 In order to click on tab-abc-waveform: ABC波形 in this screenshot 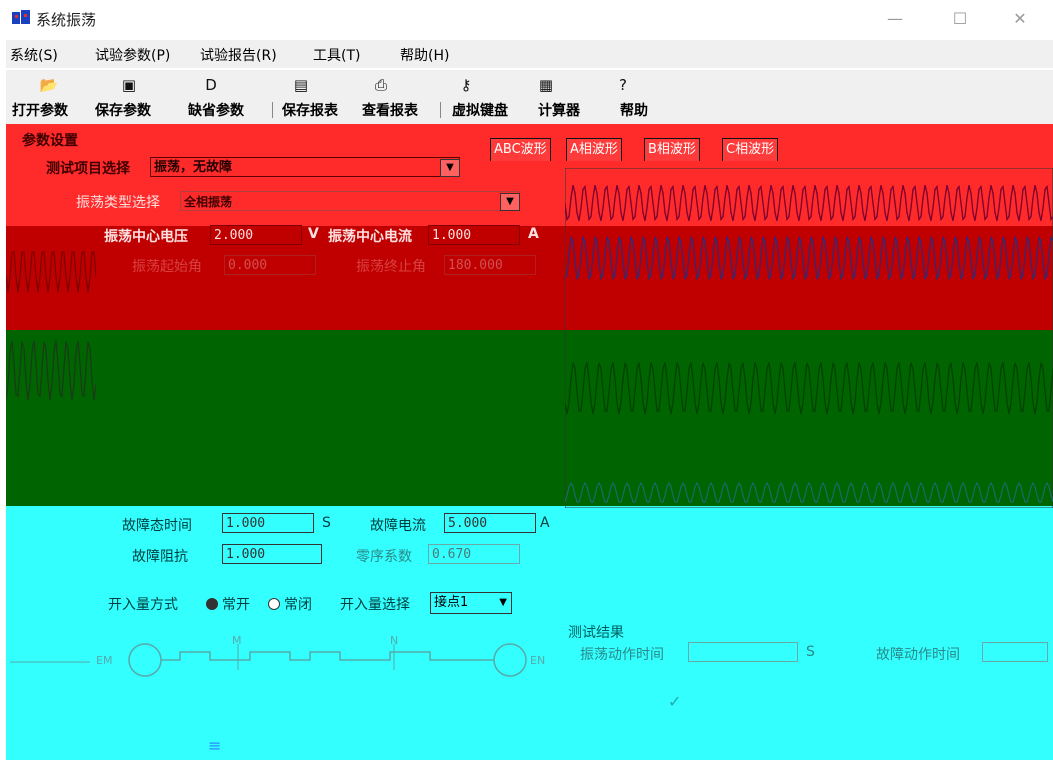, I will do `click(520, 149)`.